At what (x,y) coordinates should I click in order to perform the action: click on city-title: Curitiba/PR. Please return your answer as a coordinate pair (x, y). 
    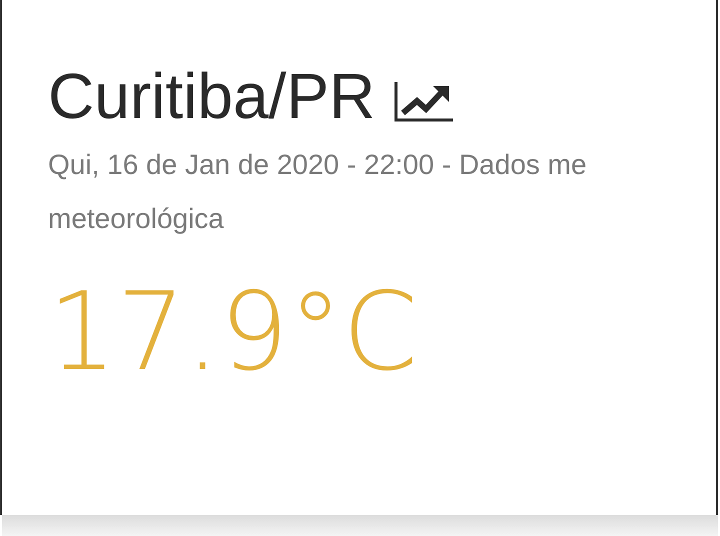
    Looking at the image, I should click on (212, 96).